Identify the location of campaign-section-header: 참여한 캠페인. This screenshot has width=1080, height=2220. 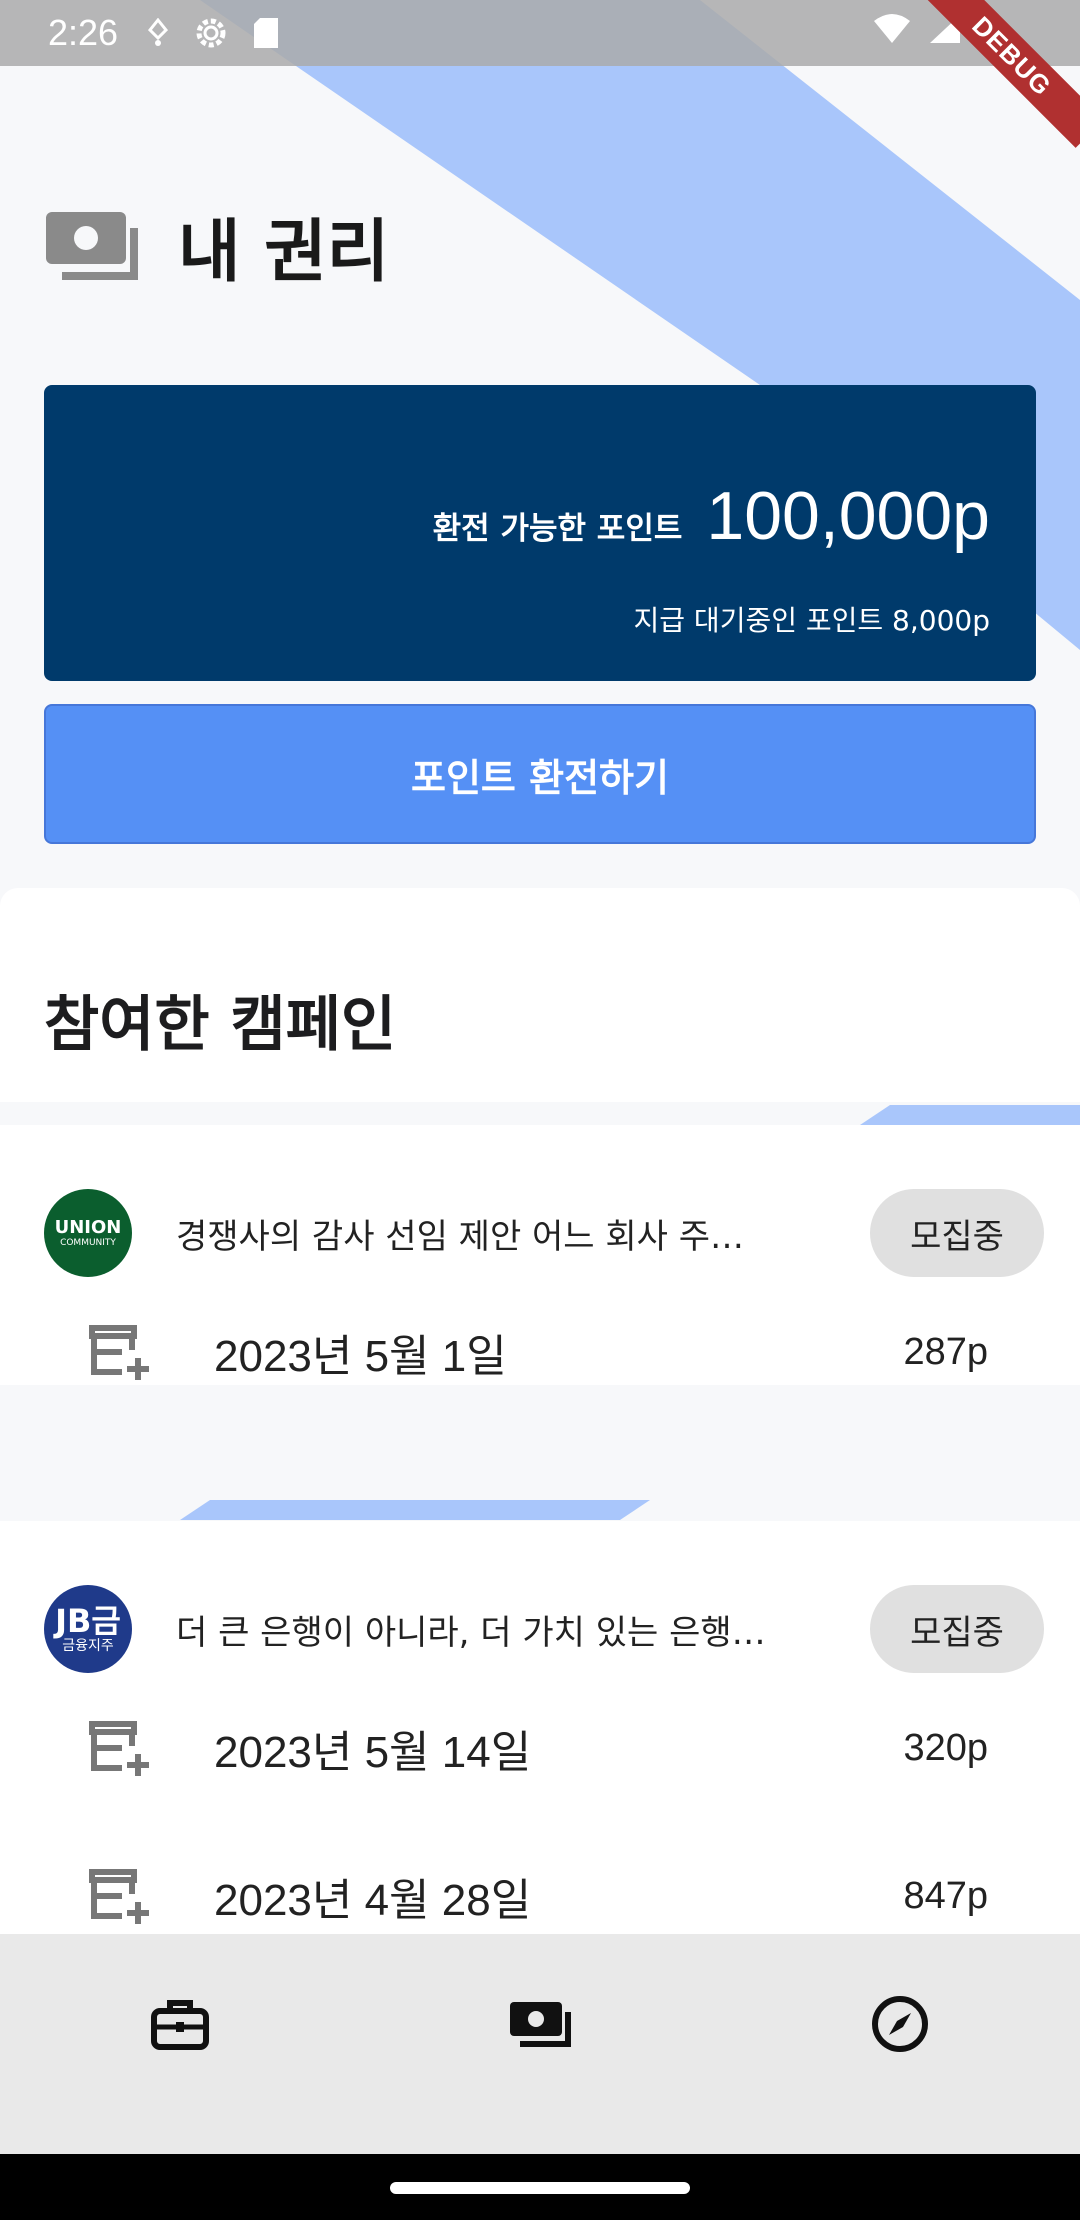
(540, 995).